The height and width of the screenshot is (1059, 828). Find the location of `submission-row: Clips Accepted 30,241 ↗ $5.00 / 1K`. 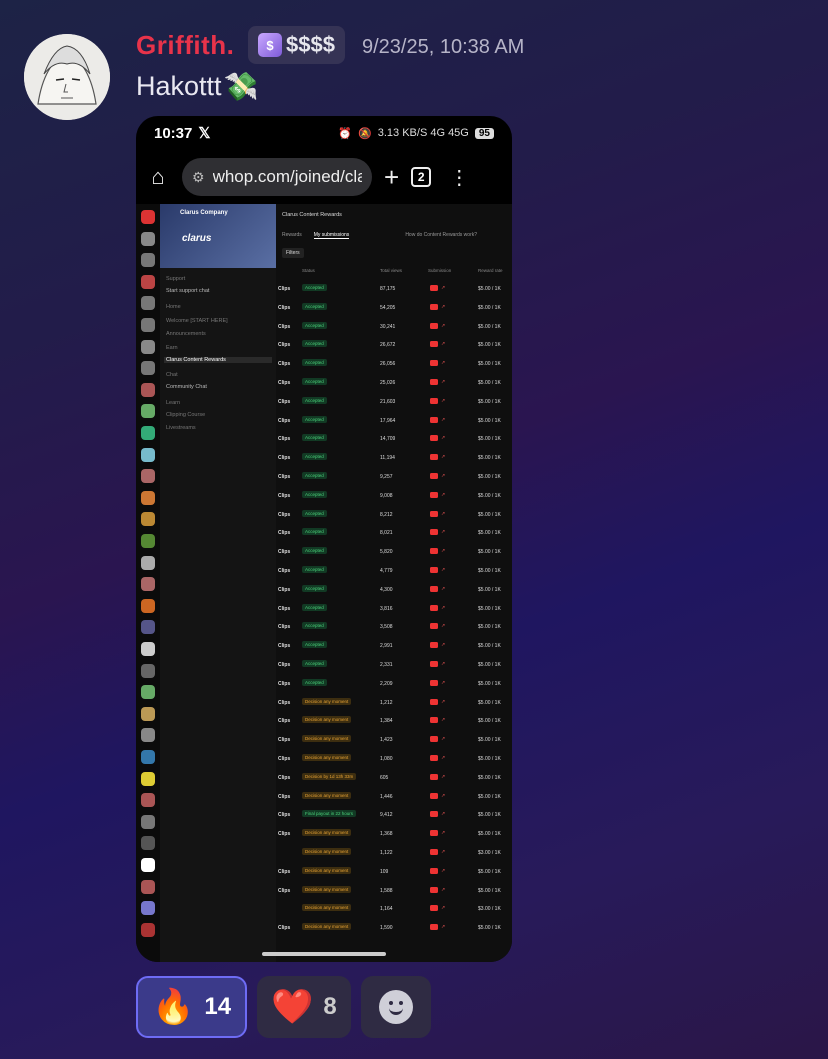

submission-row: Clips Accepted 30,241 ↗ $5.00 / 1K is located at coordinates (394, 327).